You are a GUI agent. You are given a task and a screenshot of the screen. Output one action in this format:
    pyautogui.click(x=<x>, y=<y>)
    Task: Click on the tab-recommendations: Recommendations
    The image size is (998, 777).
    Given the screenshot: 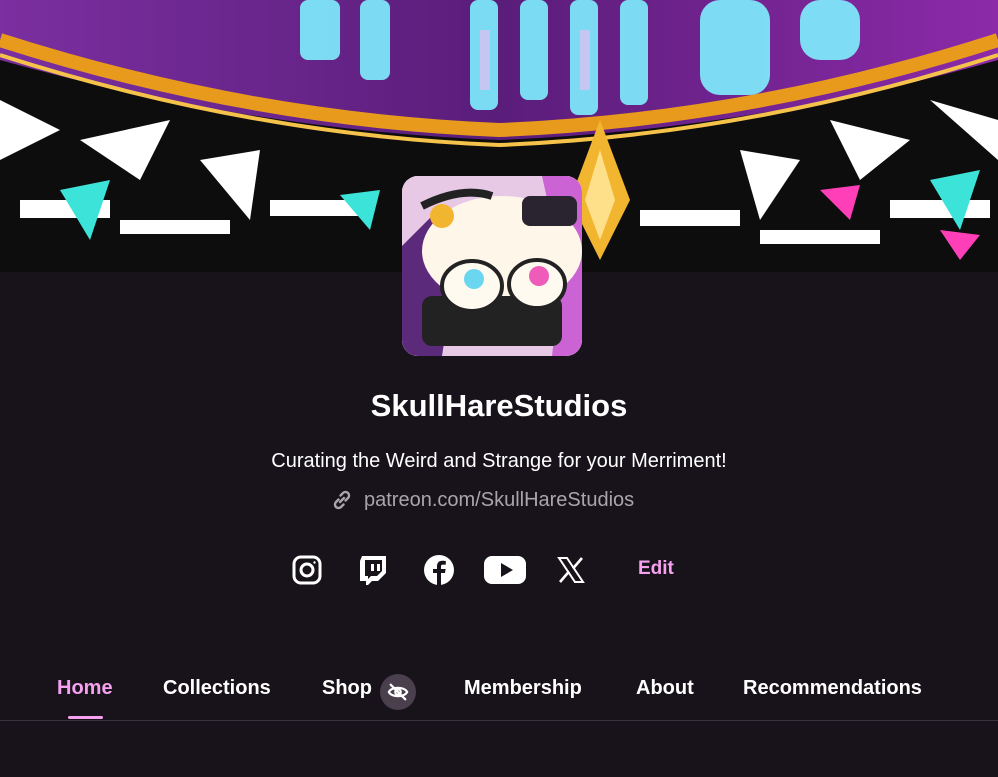 What is the action you would take?
    pyautogui.click(x=832, y=688)
    